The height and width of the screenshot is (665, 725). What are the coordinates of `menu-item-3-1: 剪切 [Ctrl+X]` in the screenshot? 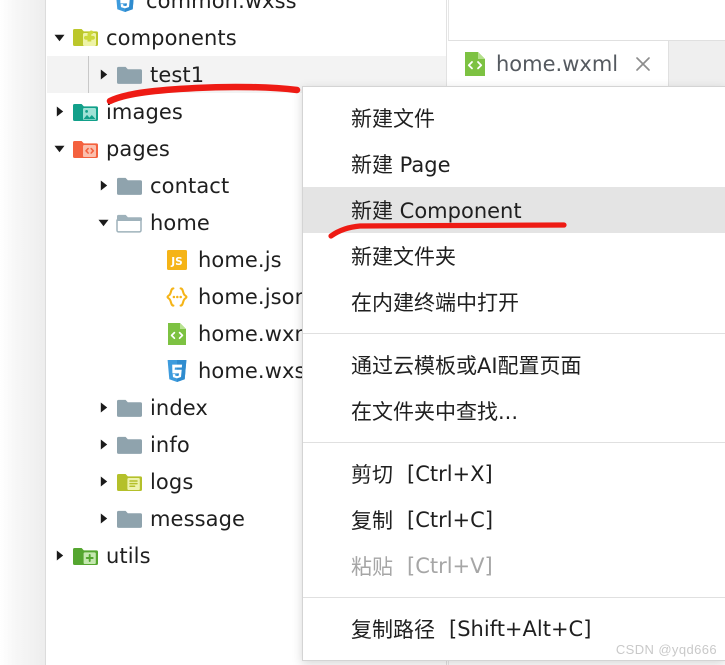 It's located at (514, 474).